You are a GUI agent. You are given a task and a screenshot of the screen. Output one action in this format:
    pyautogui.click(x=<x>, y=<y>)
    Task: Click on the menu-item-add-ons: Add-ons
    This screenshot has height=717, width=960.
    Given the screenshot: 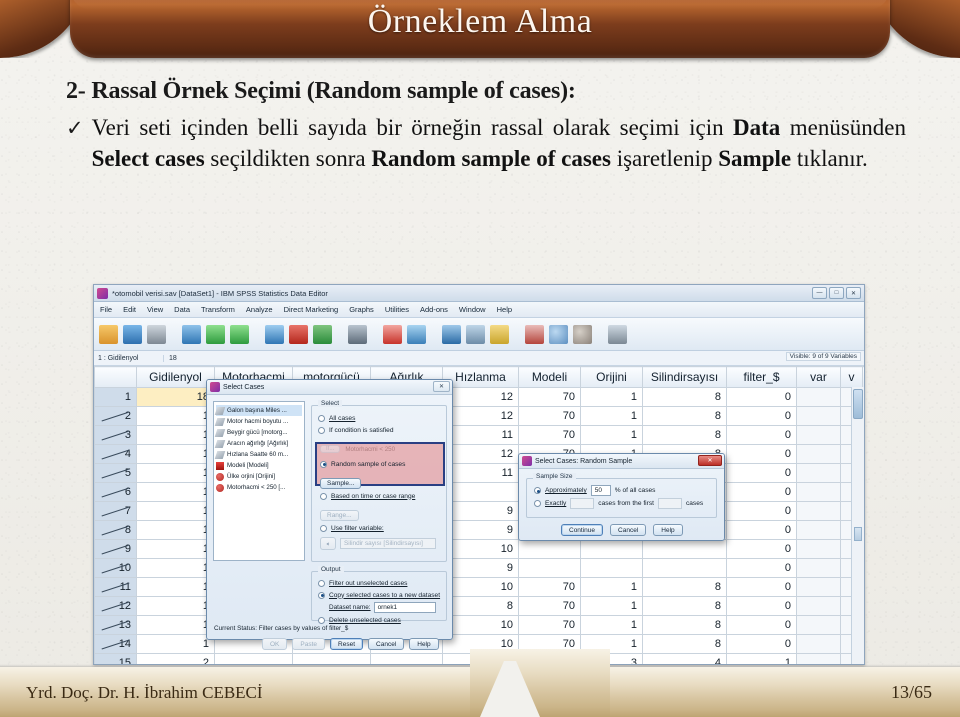 What is the action you would take?
    pyautogui.click(x=434, y=309)
    